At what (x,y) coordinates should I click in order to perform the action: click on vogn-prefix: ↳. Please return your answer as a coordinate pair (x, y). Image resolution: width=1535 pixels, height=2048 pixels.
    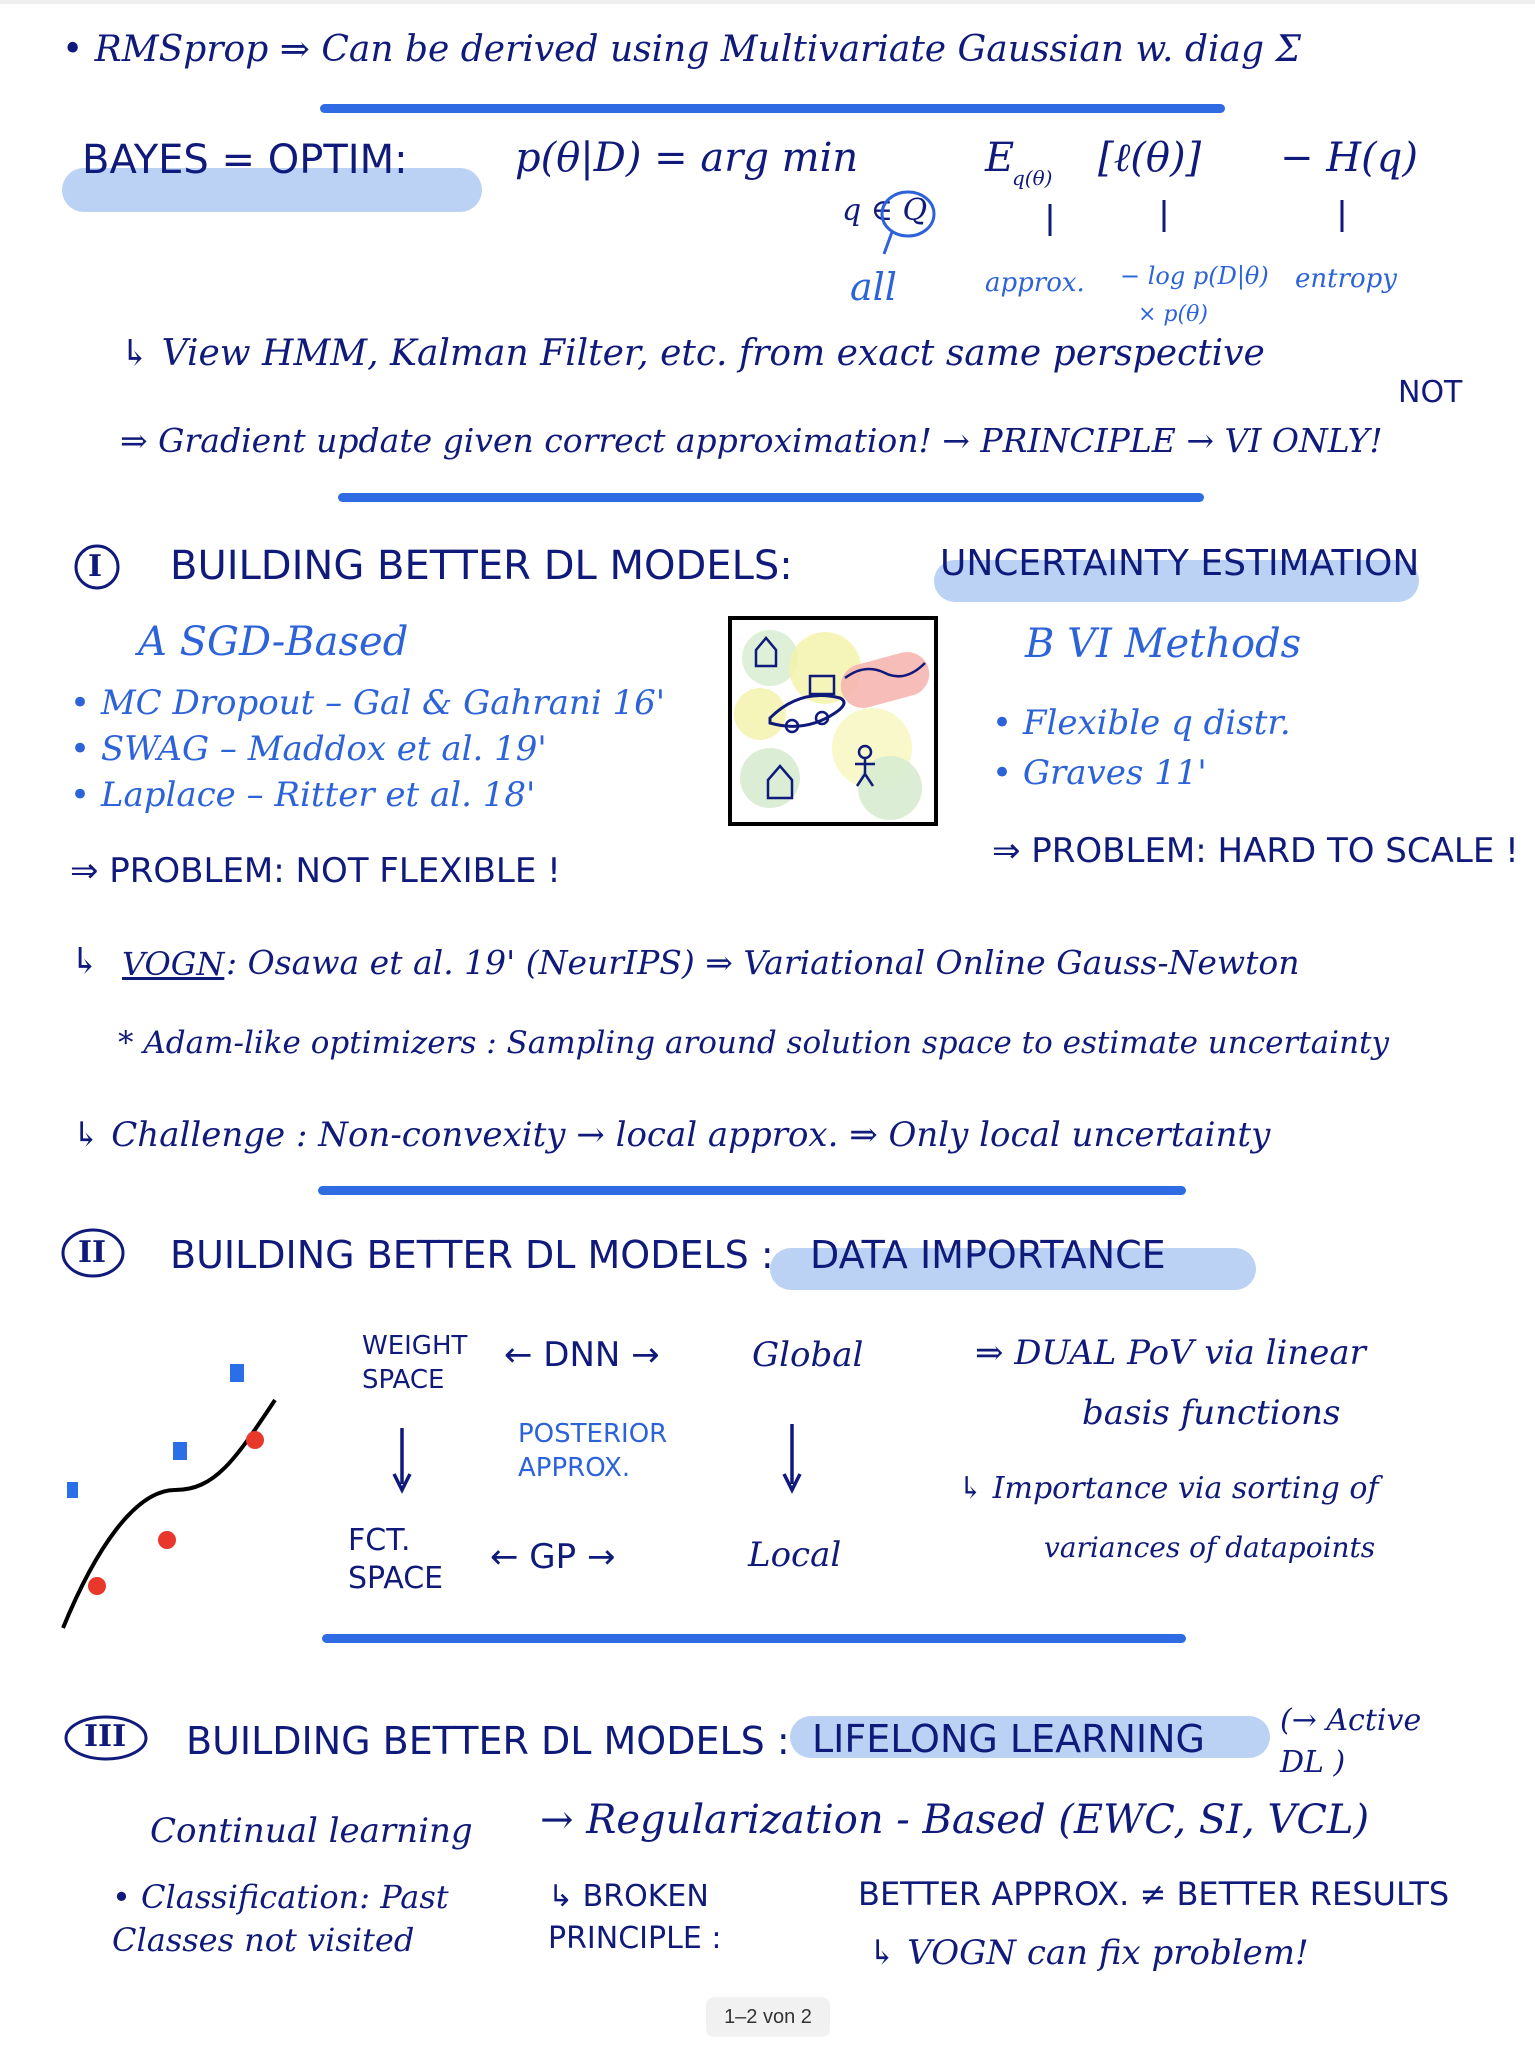
    Looking at the image, I should click on (85, 961).